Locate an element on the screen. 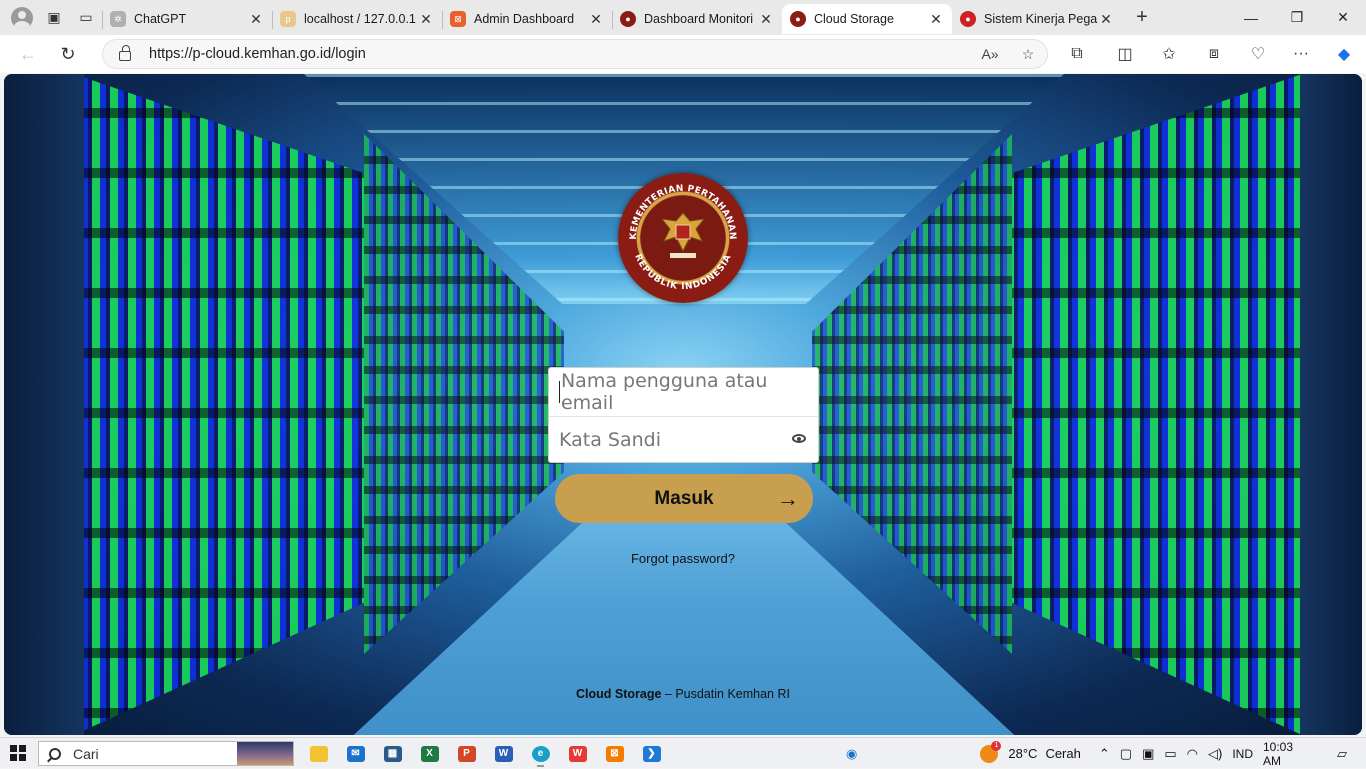 The image size is (1366, 769). device-icon: ▣ is located at coordinates (1148, 753).